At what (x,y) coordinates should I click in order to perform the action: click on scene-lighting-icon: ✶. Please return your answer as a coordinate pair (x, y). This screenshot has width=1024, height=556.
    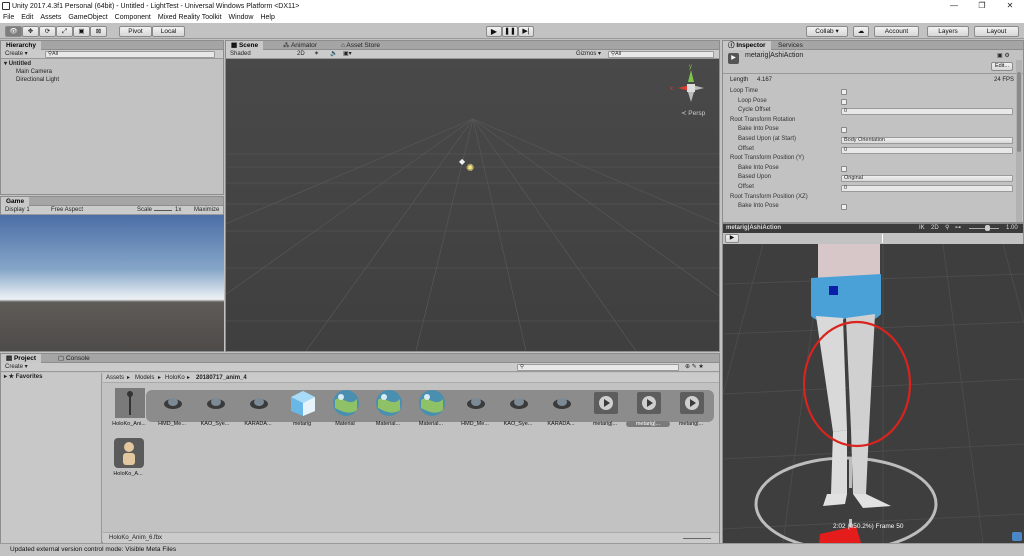
    Looking at the image, I should click on (316, 54).